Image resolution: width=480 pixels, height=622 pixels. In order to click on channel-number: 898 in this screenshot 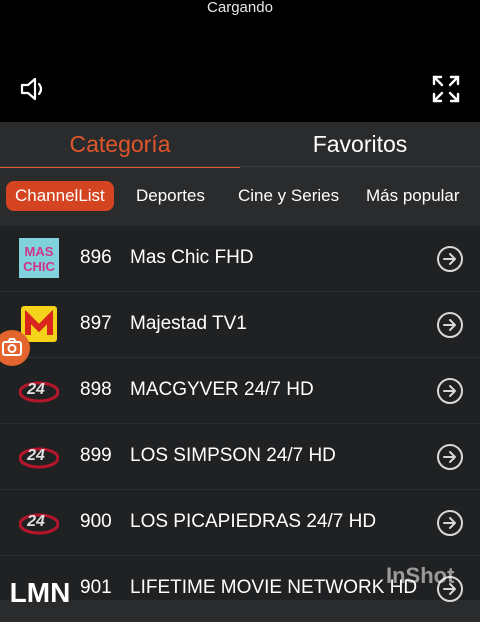, I will do `click(96, 389)`.